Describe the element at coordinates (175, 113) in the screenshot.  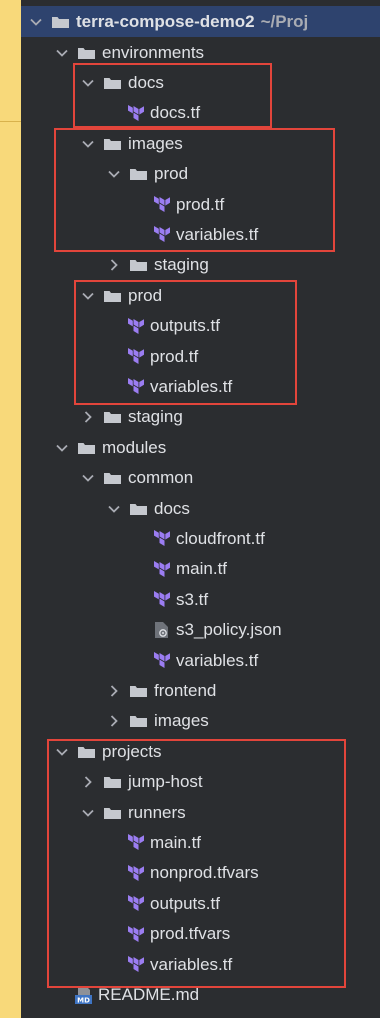
I see `tree-item-label: docs.tf` at that location.